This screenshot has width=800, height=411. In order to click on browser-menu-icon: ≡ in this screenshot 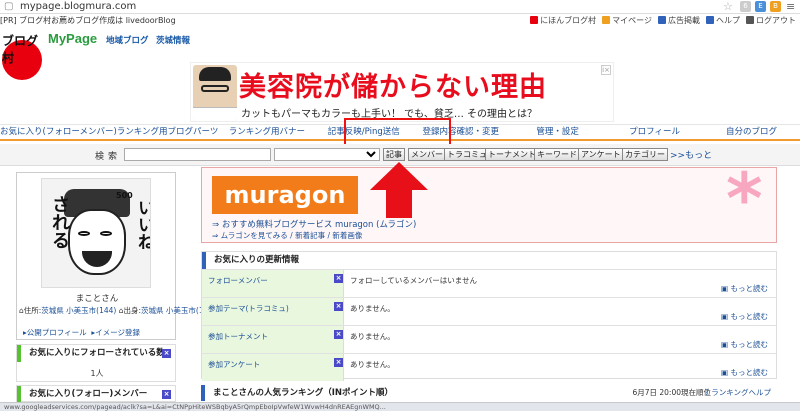, I will do `click(790, 6)`.